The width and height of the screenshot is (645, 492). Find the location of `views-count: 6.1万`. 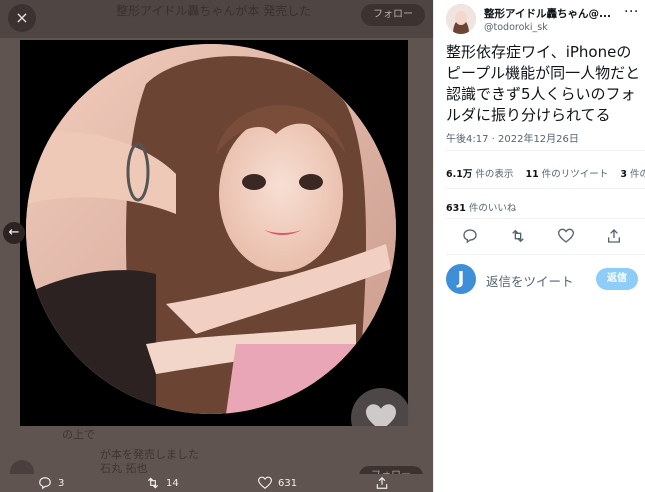

views-count: 6.1万 is located at coordinates (459, 174).